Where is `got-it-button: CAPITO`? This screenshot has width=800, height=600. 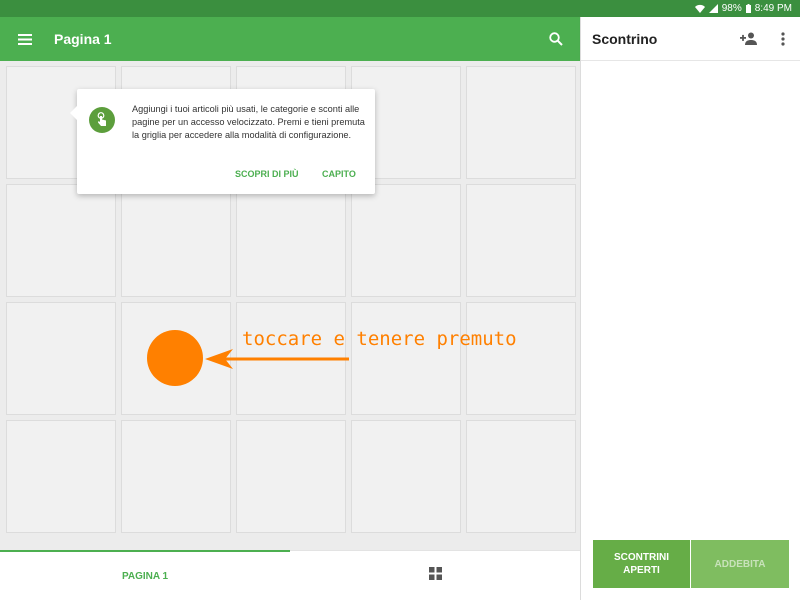
got-it-button: CAPITO is located at coordinates (339, 174).